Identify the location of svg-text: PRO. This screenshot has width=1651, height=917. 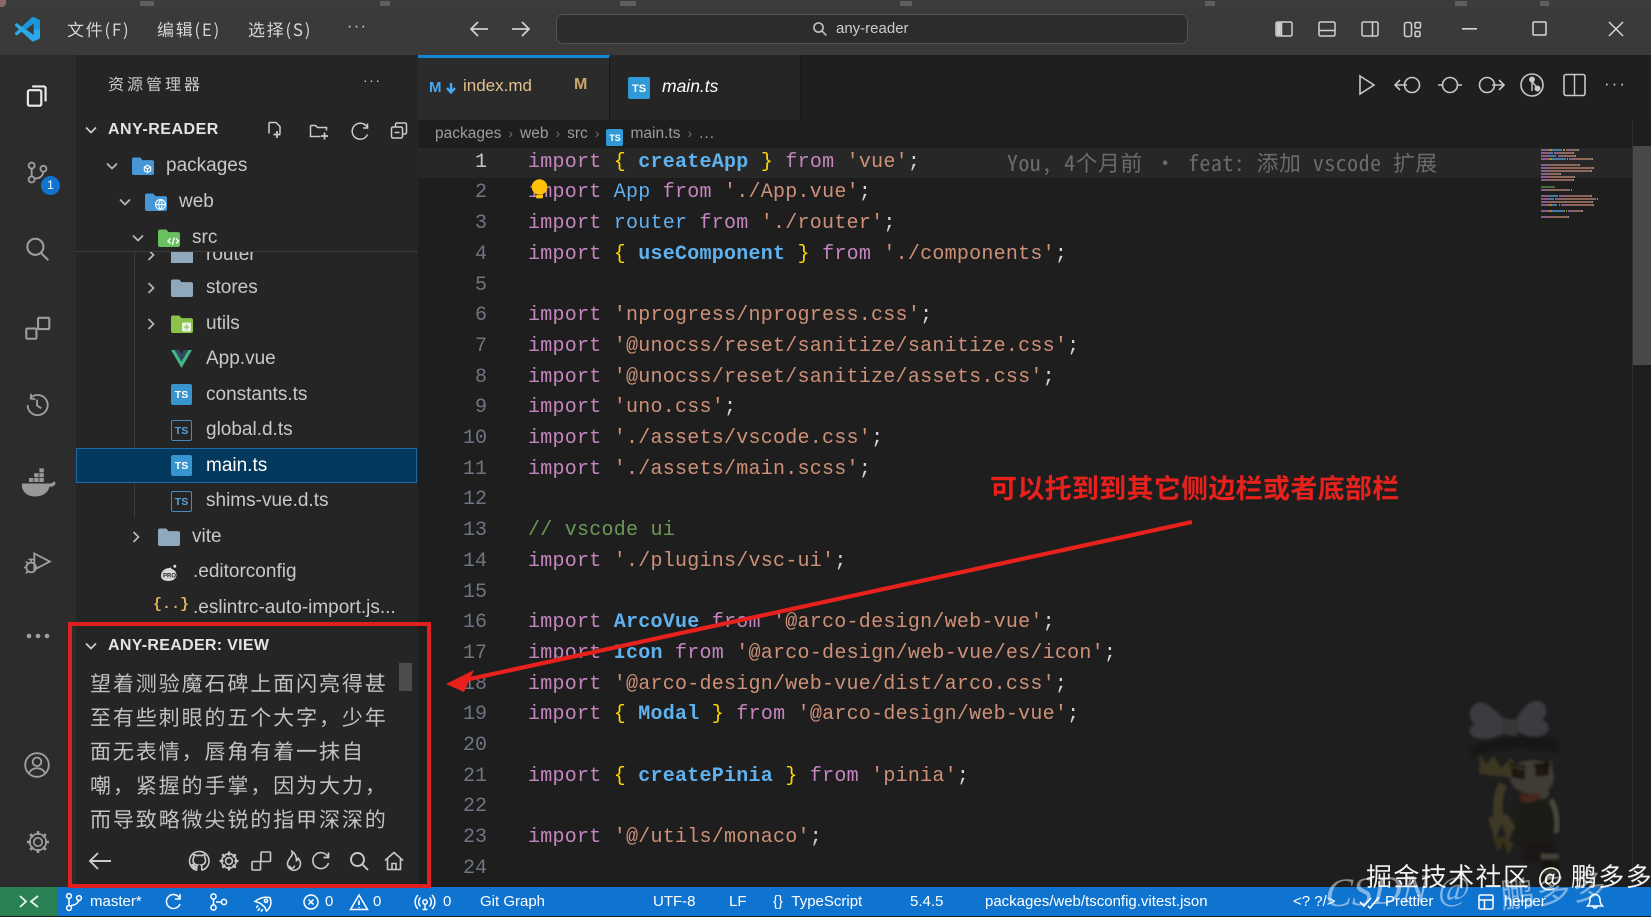
(169, 577).